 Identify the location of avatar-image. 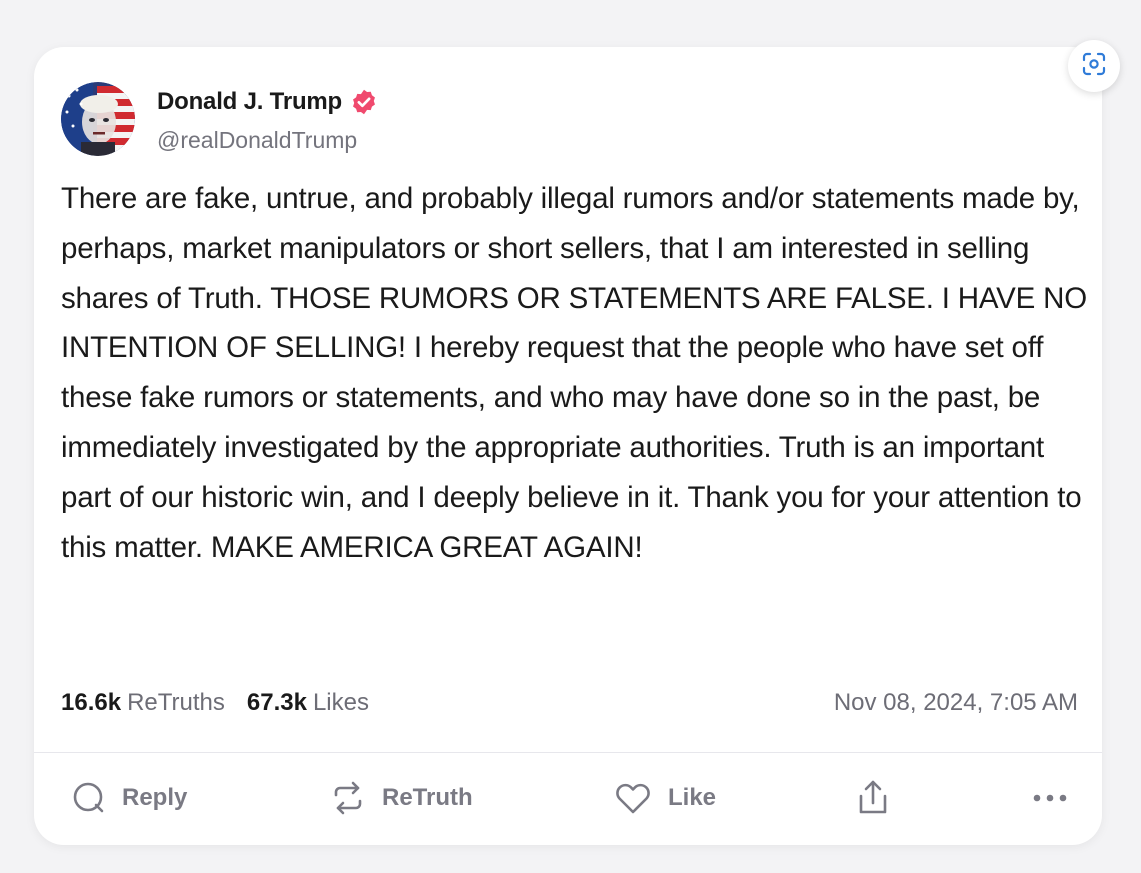
(98, 119).